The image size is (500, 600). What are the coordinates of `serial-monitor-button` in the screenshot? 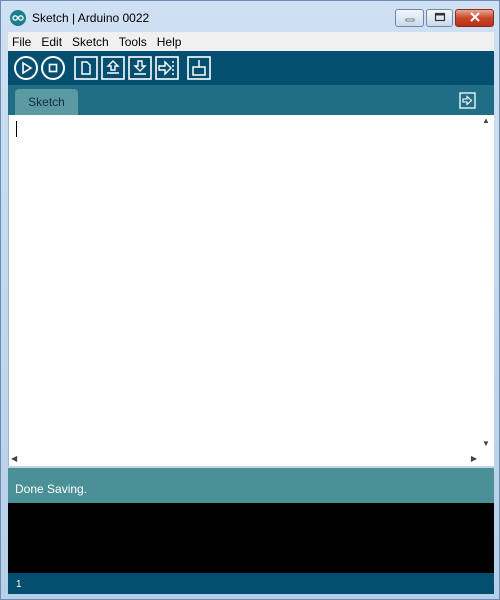 It's located at (199, 68).